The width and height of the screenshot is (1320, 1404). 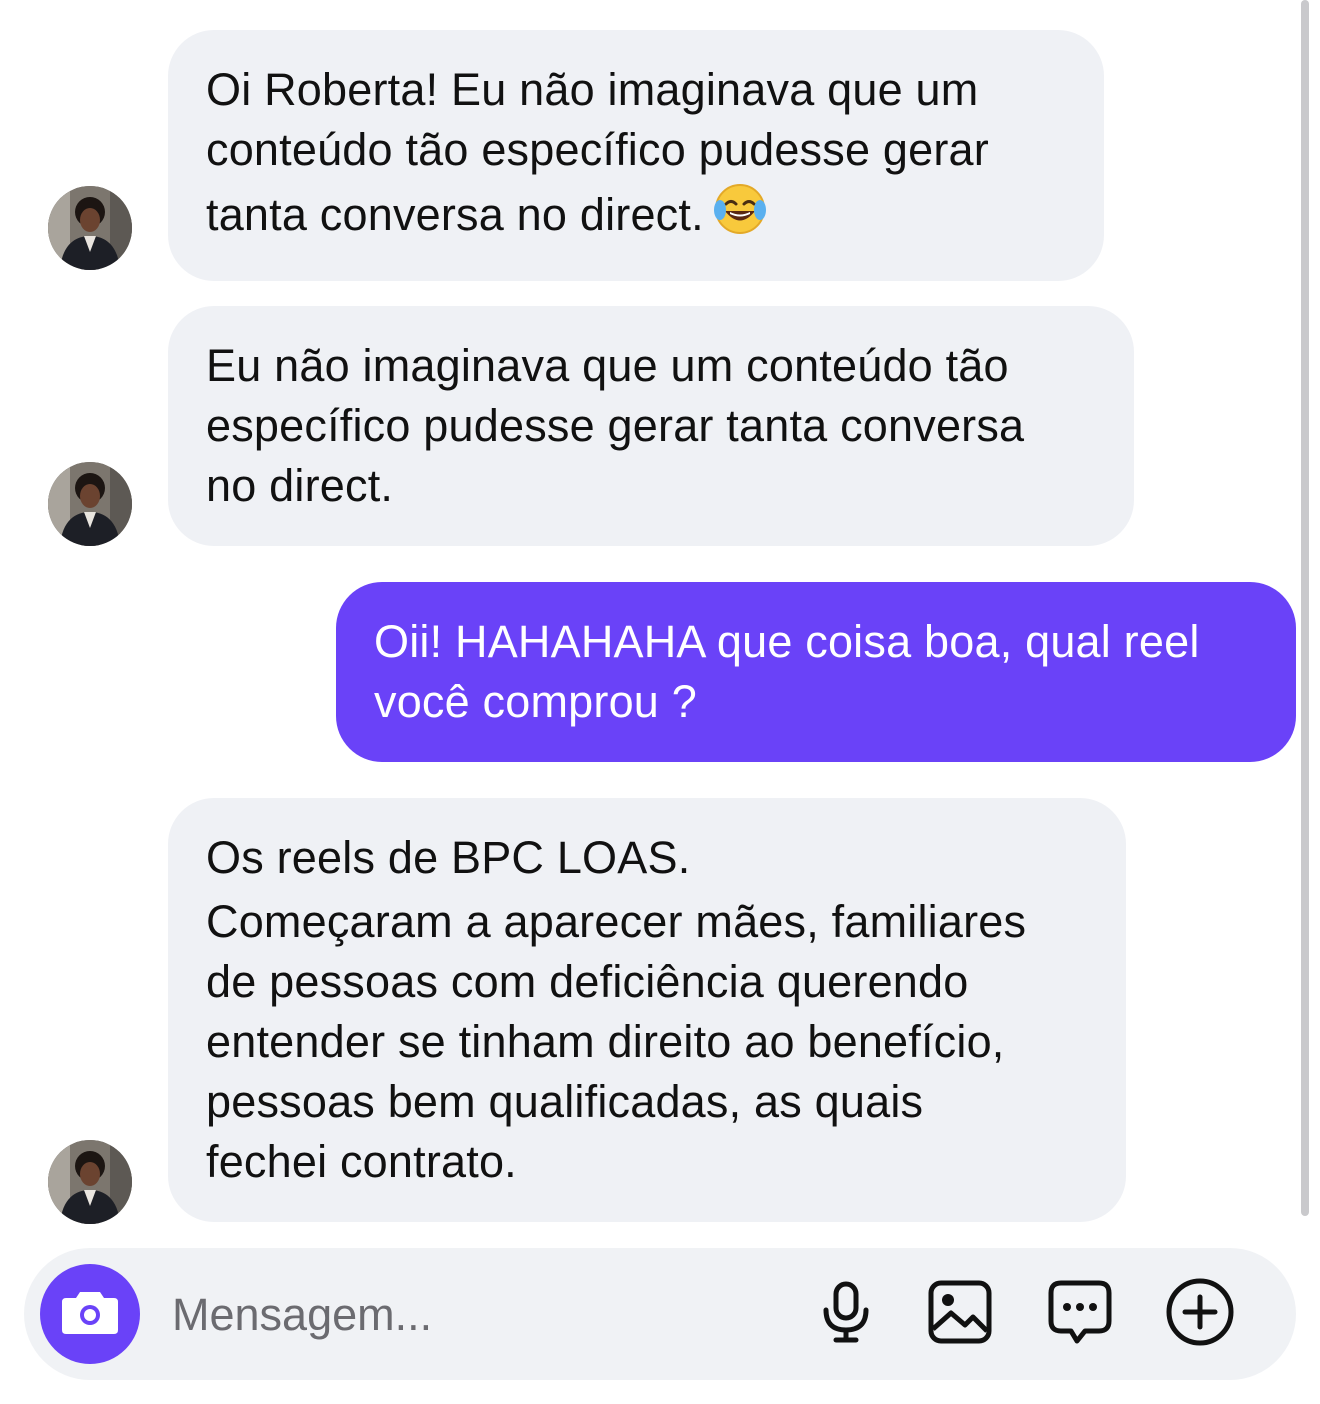 I want to click on message-text-line: Oi Roberta! Eu não imaginava que um, so click(x=592, y=89).